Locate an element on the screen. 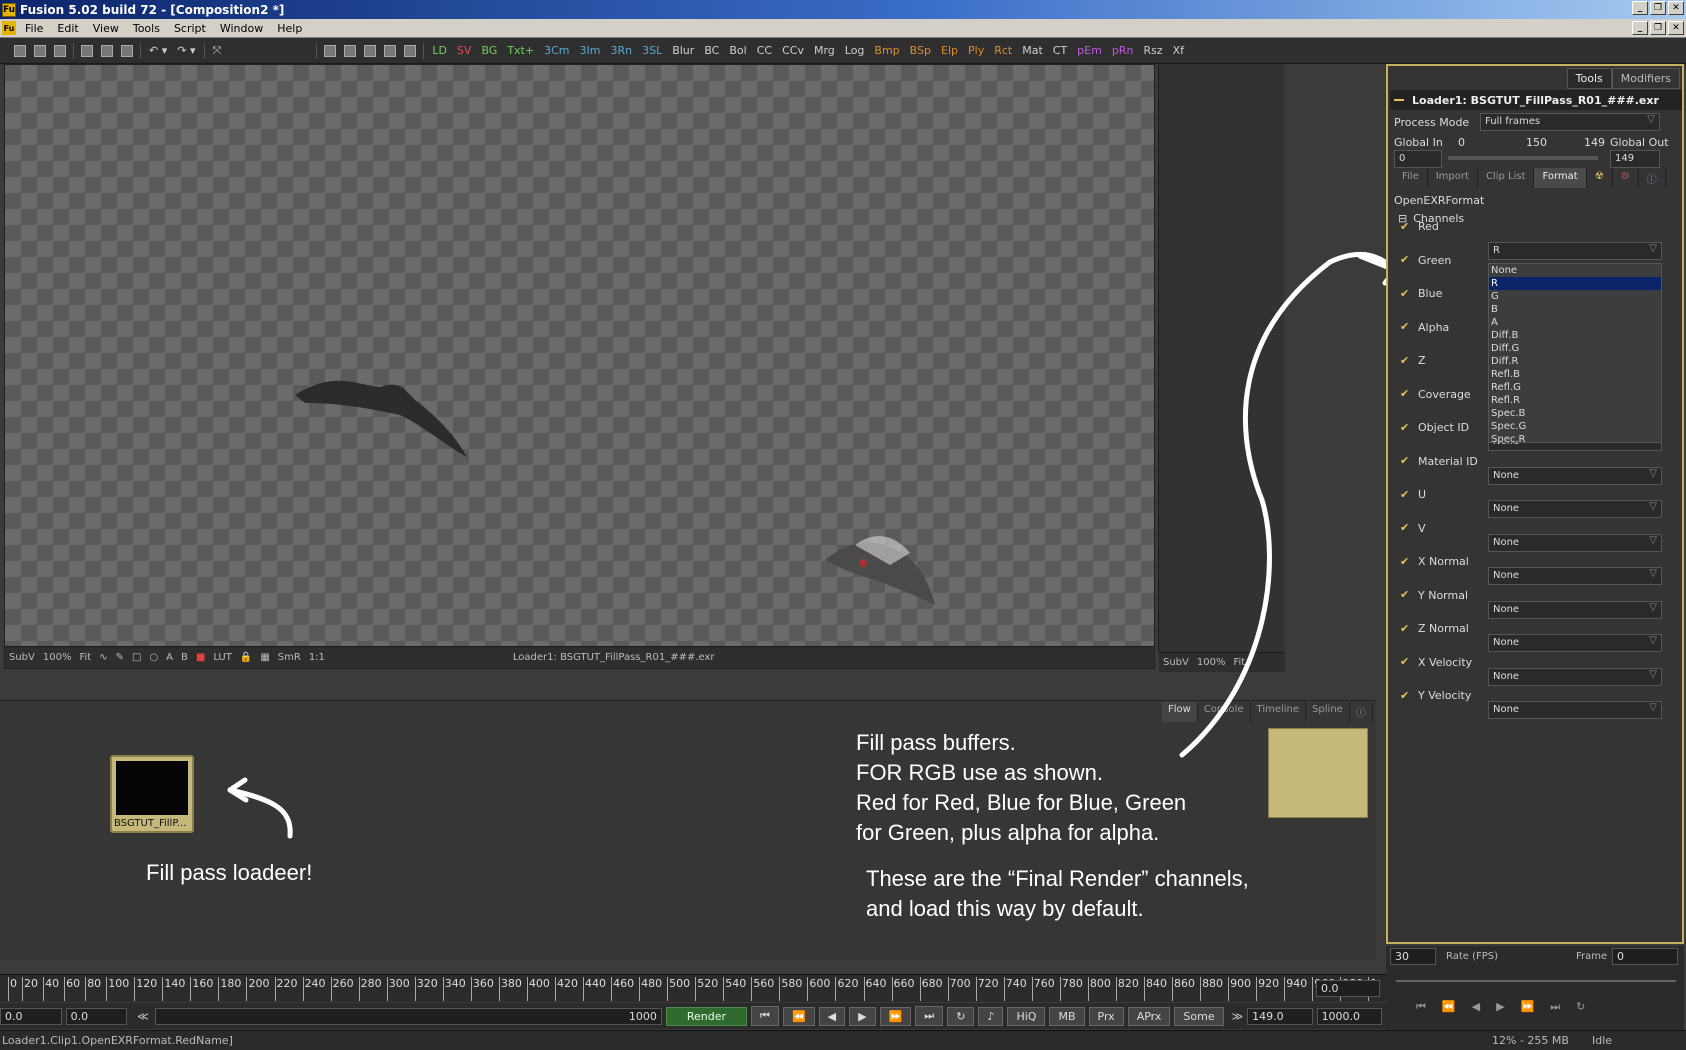 The width and height of the screenshot is (1686, 1050). global-end-field: 1000.0 is located at coordinates (1349, 1016).